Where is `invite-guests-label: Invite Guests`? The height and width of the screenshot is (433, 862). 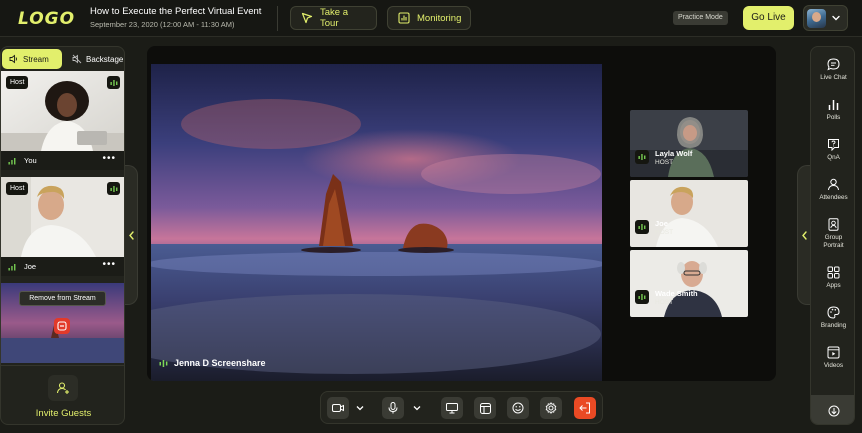 invite-guests-label: Invite Guests is located at coordinates (62, 413).